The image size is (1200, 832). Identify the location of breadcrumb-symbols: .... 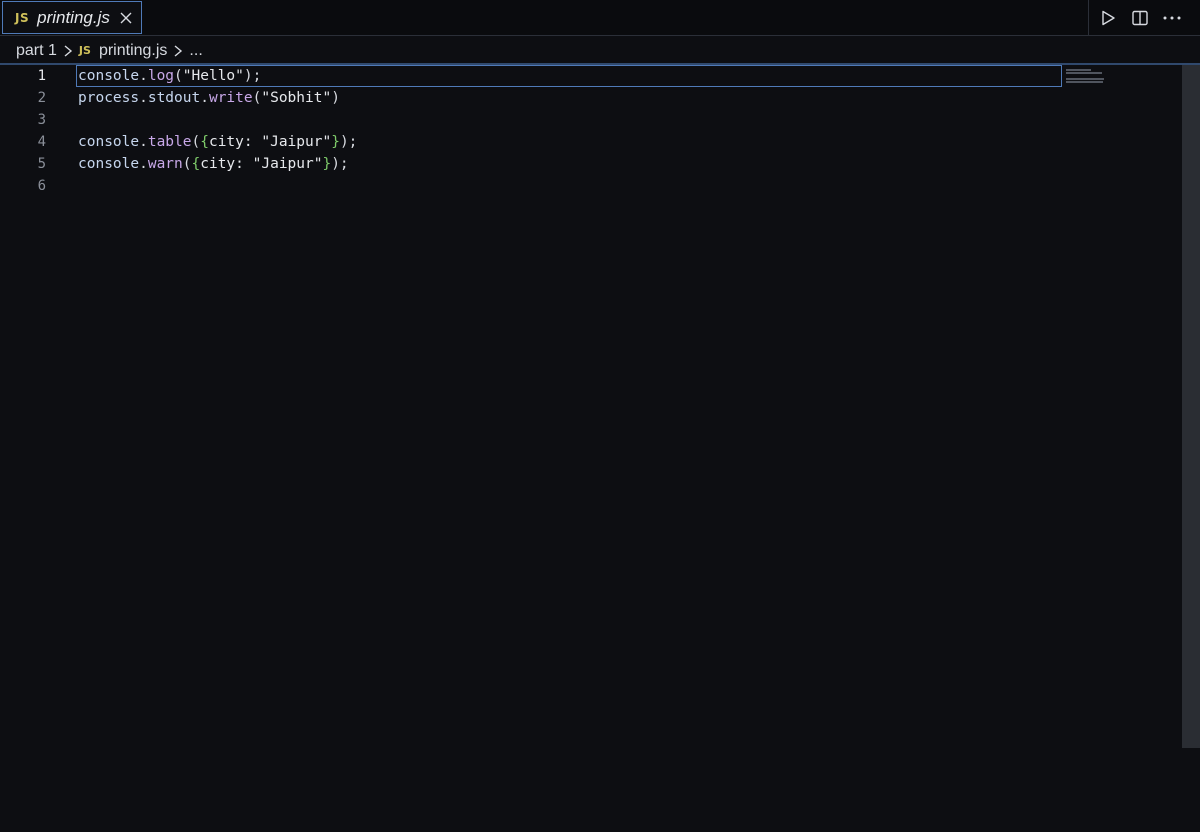
(195, 51).